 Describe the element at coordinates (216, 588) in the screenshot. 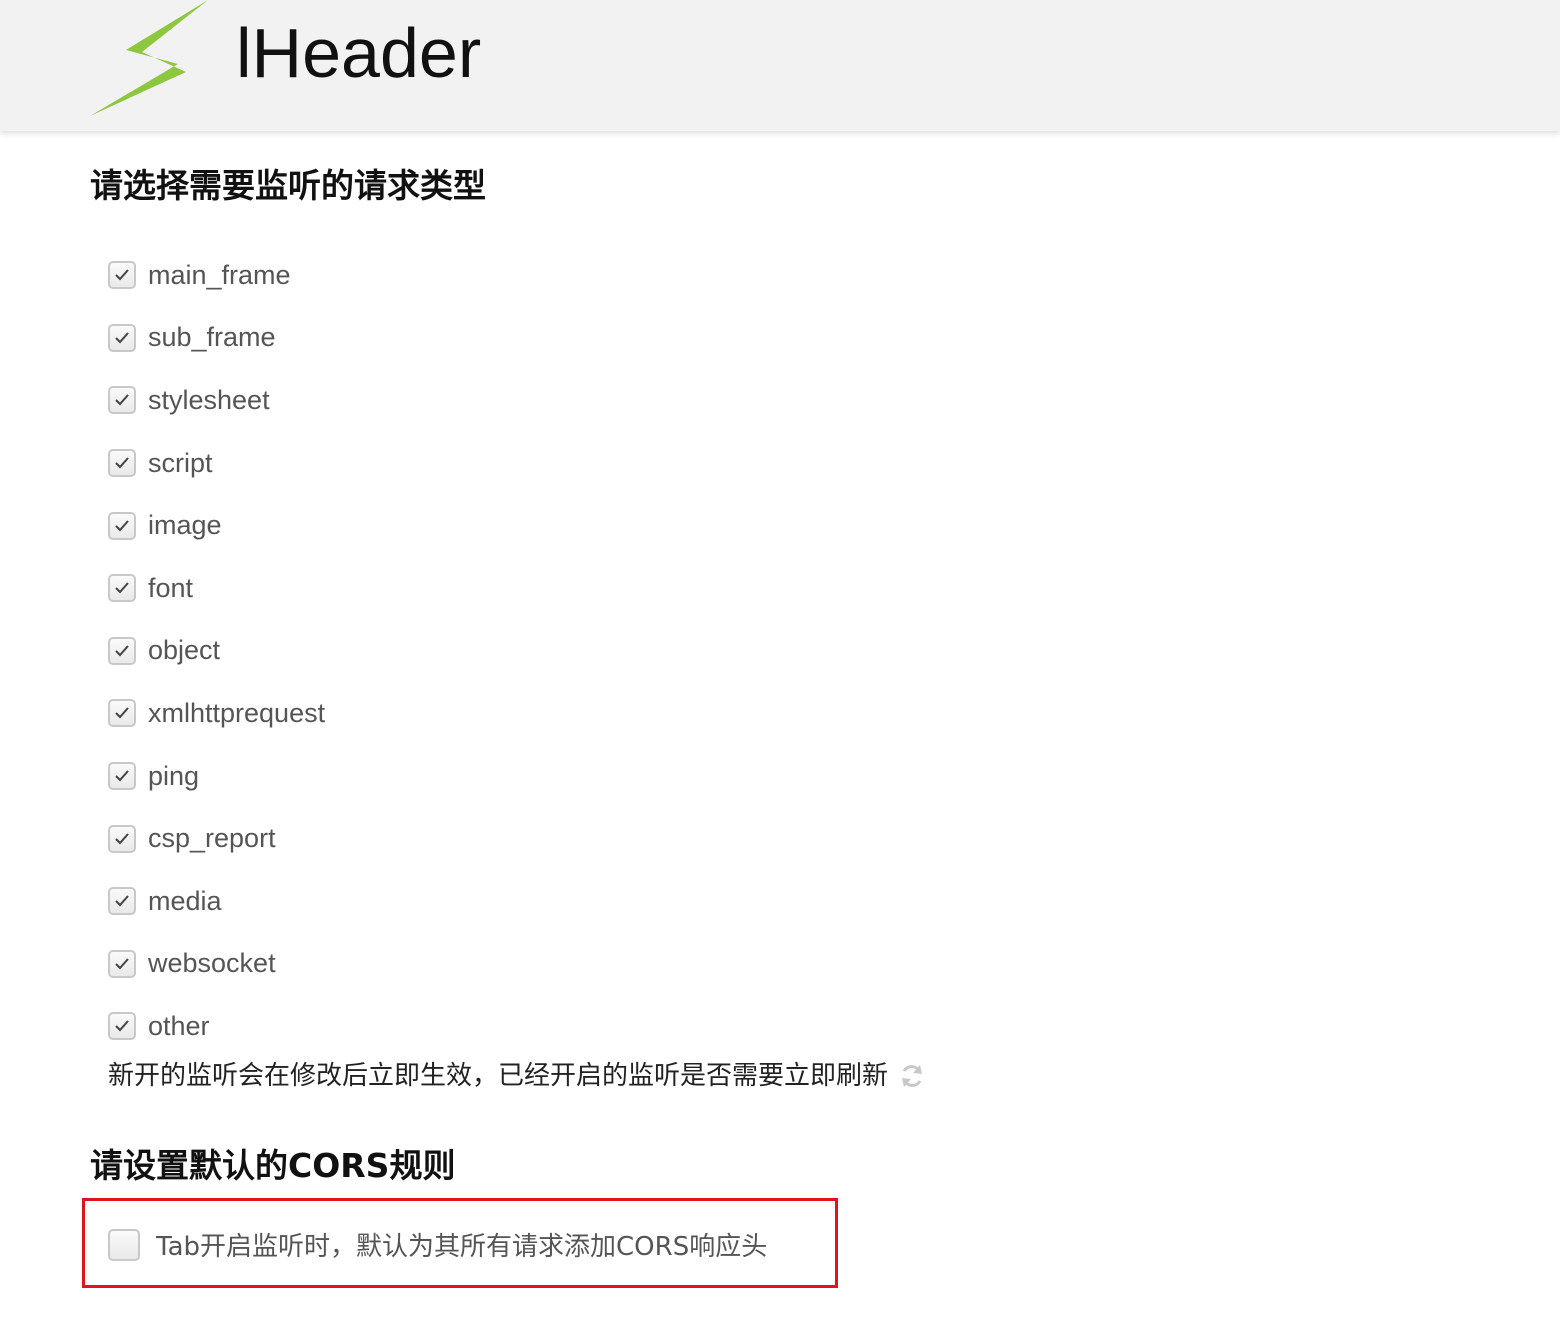

I see `request-type-item: font` at that location.